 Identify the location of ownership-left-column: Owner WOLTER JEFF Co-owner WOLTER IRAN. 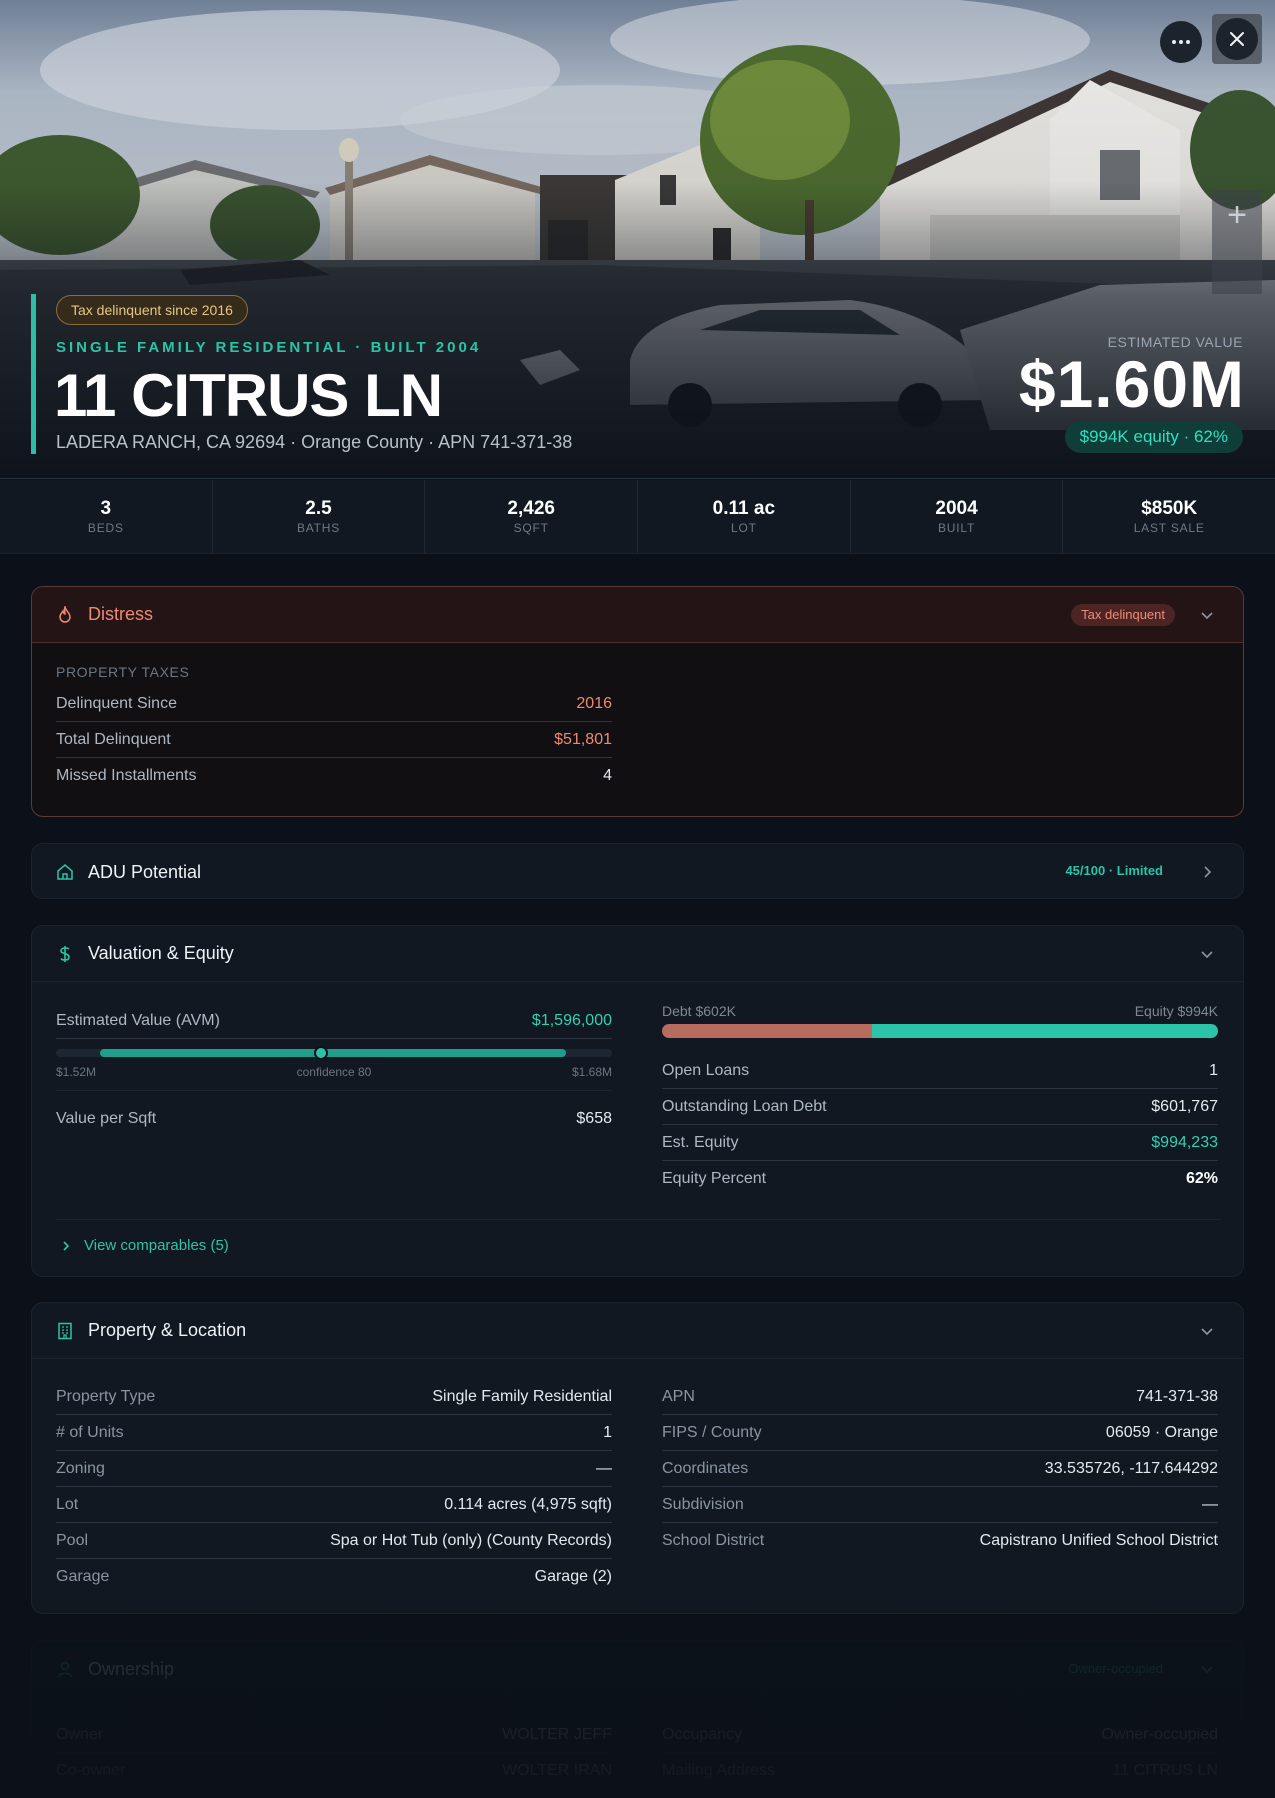
(334, 1753).